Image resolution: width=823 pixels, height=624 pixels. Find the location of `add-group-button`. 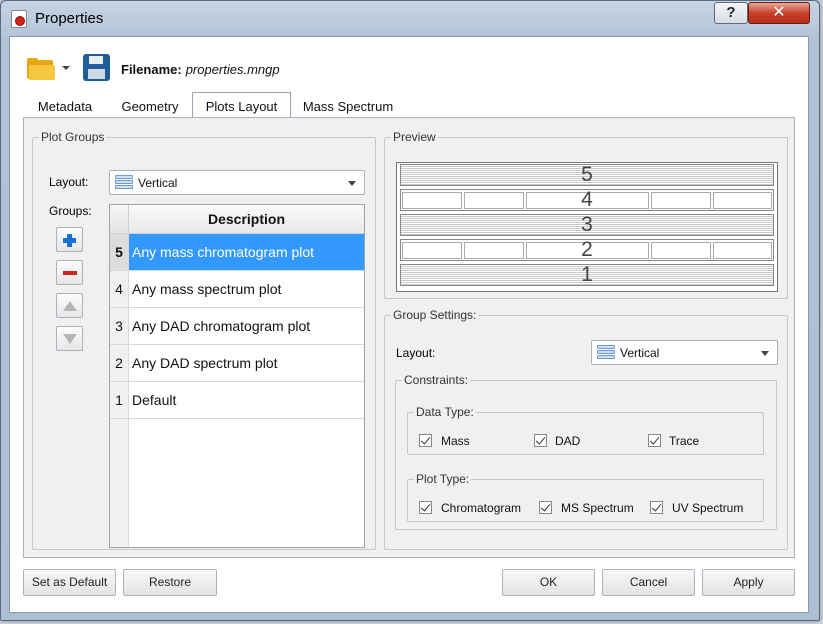

add-group-button is located at coordinates (69, 239).